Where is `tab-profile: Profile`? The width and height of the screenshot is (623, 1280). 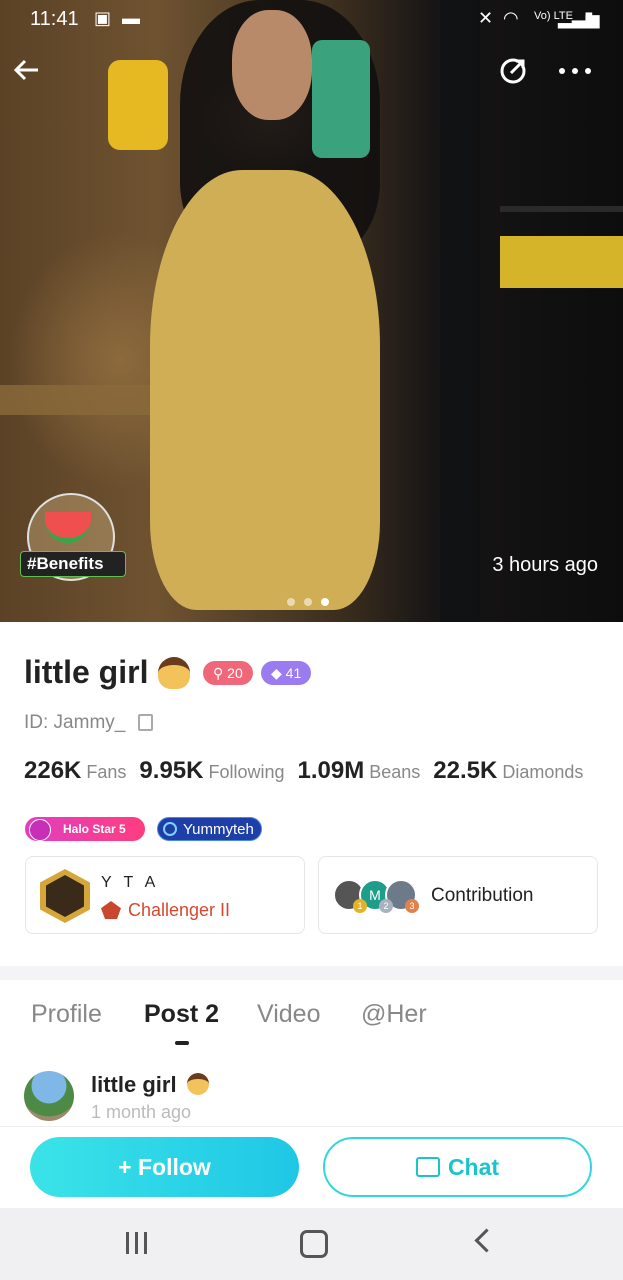
tab-profile: Profile is located at coordinates (66, 1014).